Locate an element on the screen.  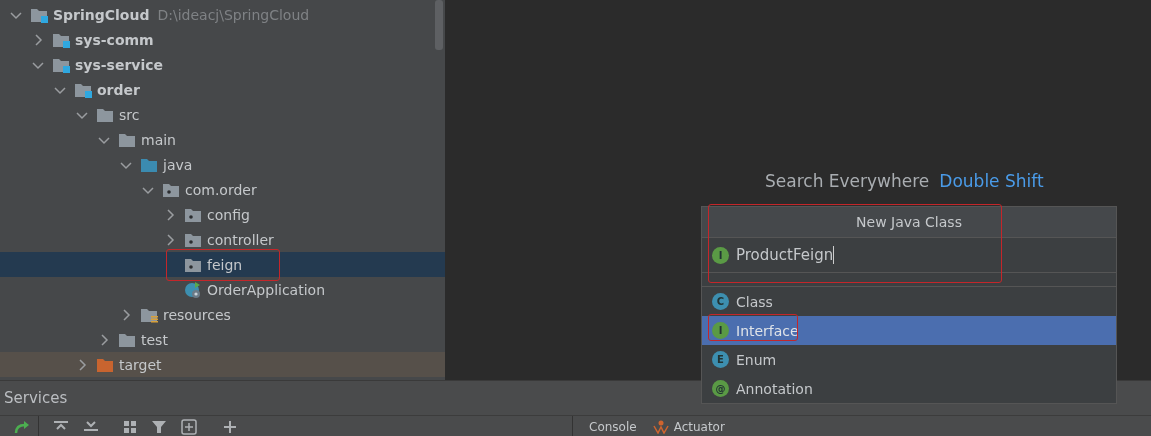
tree-item: com.order is located at coordinates (216, 189).